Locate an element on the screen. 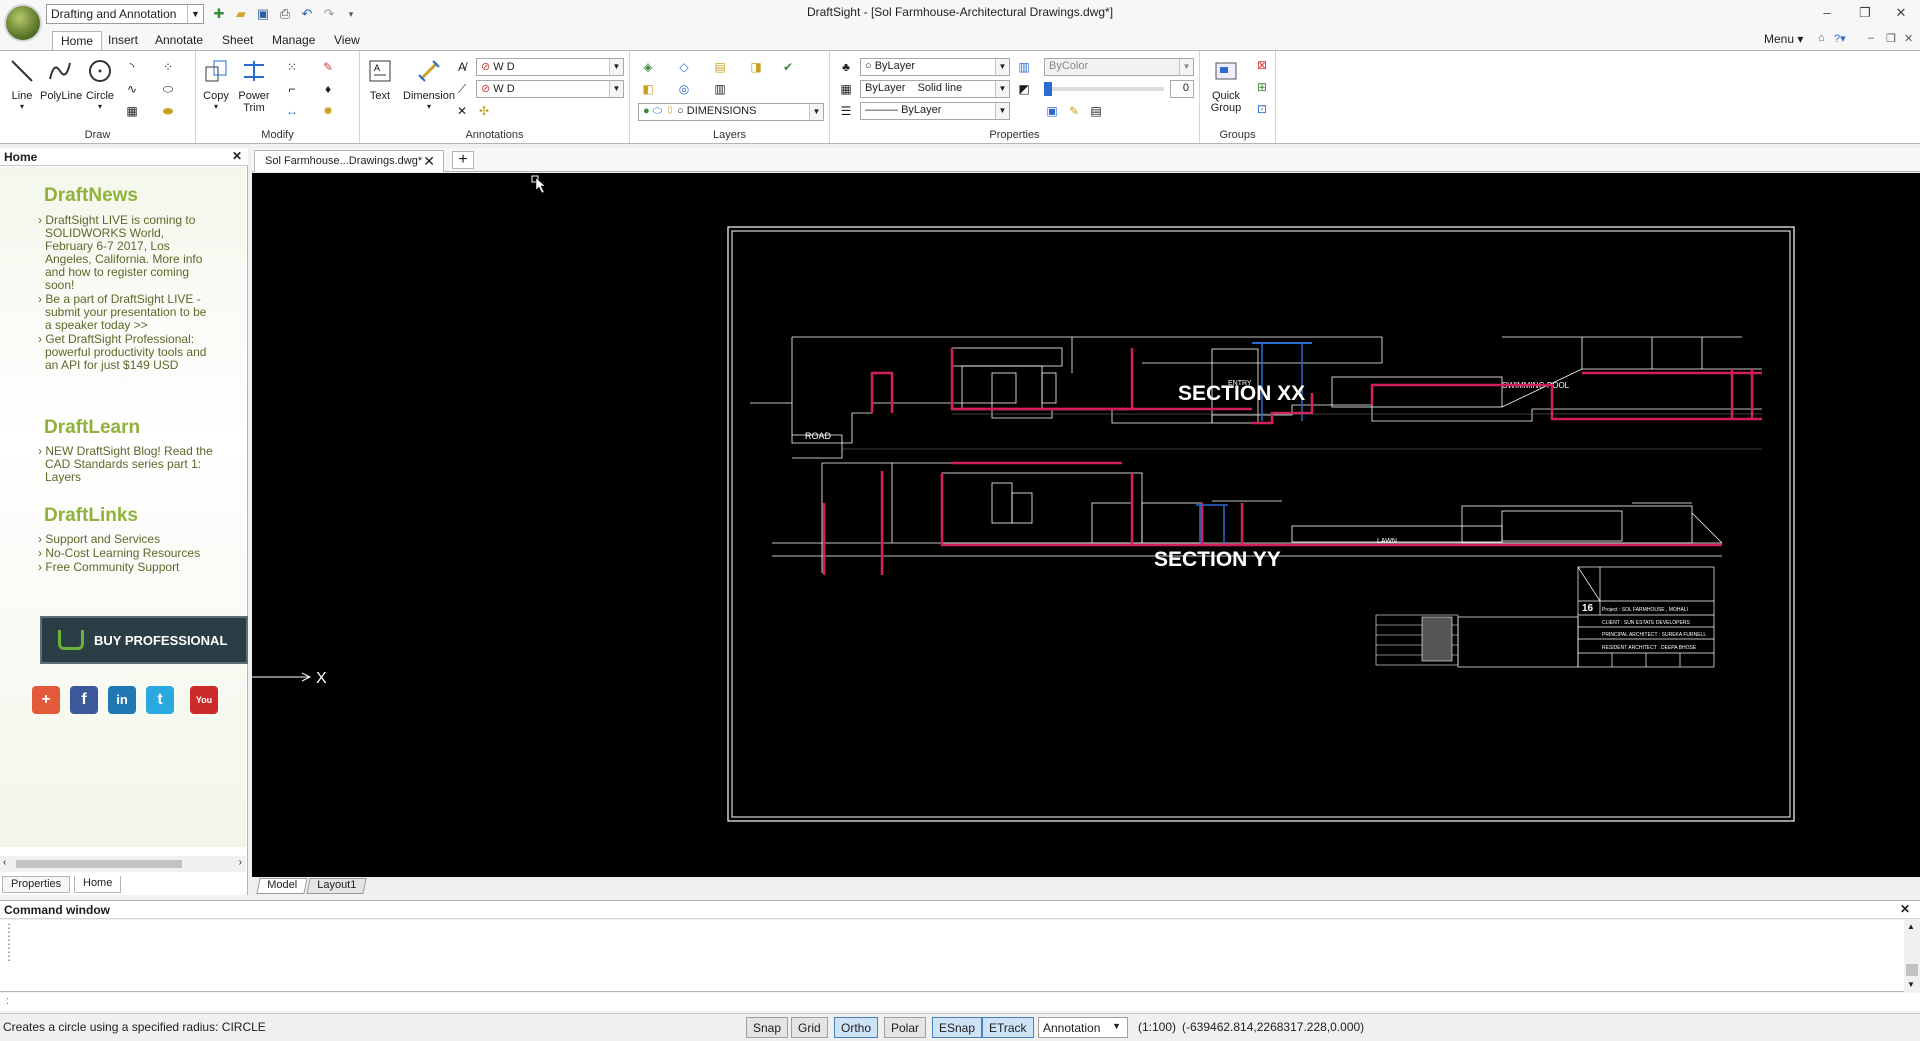 Image resolution: width=1920 pixels, height=1041 pixels. layer-filter-icon: ▤ is located at coordinates (720, 67).